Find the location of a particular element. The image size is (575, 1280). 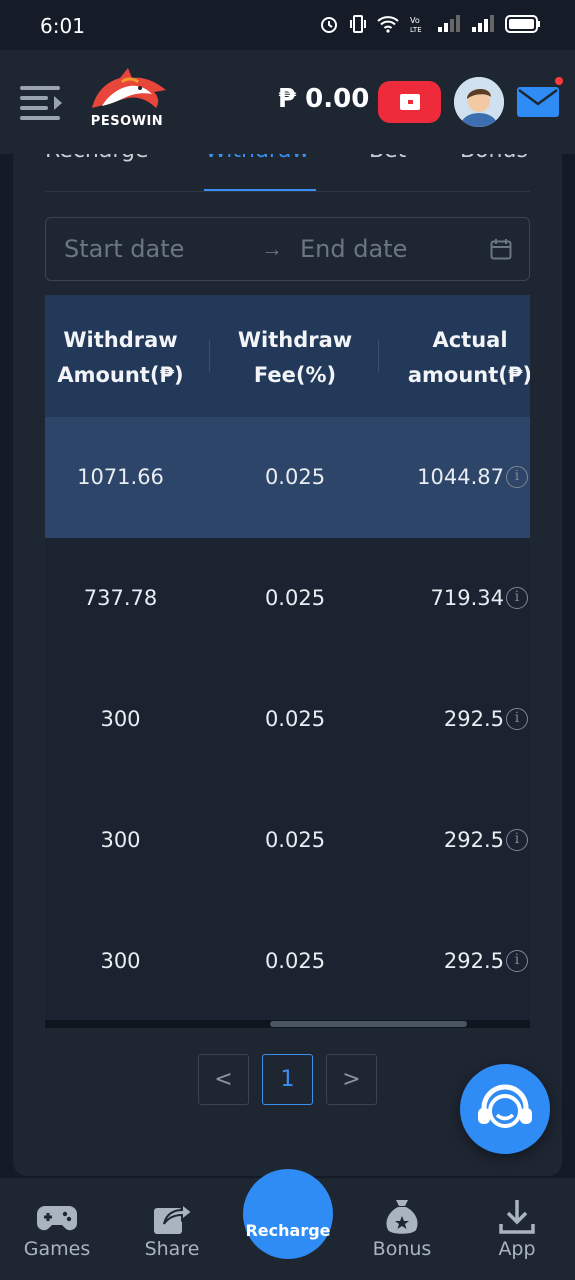

wifi-icon is located at coordinates (388, 24).